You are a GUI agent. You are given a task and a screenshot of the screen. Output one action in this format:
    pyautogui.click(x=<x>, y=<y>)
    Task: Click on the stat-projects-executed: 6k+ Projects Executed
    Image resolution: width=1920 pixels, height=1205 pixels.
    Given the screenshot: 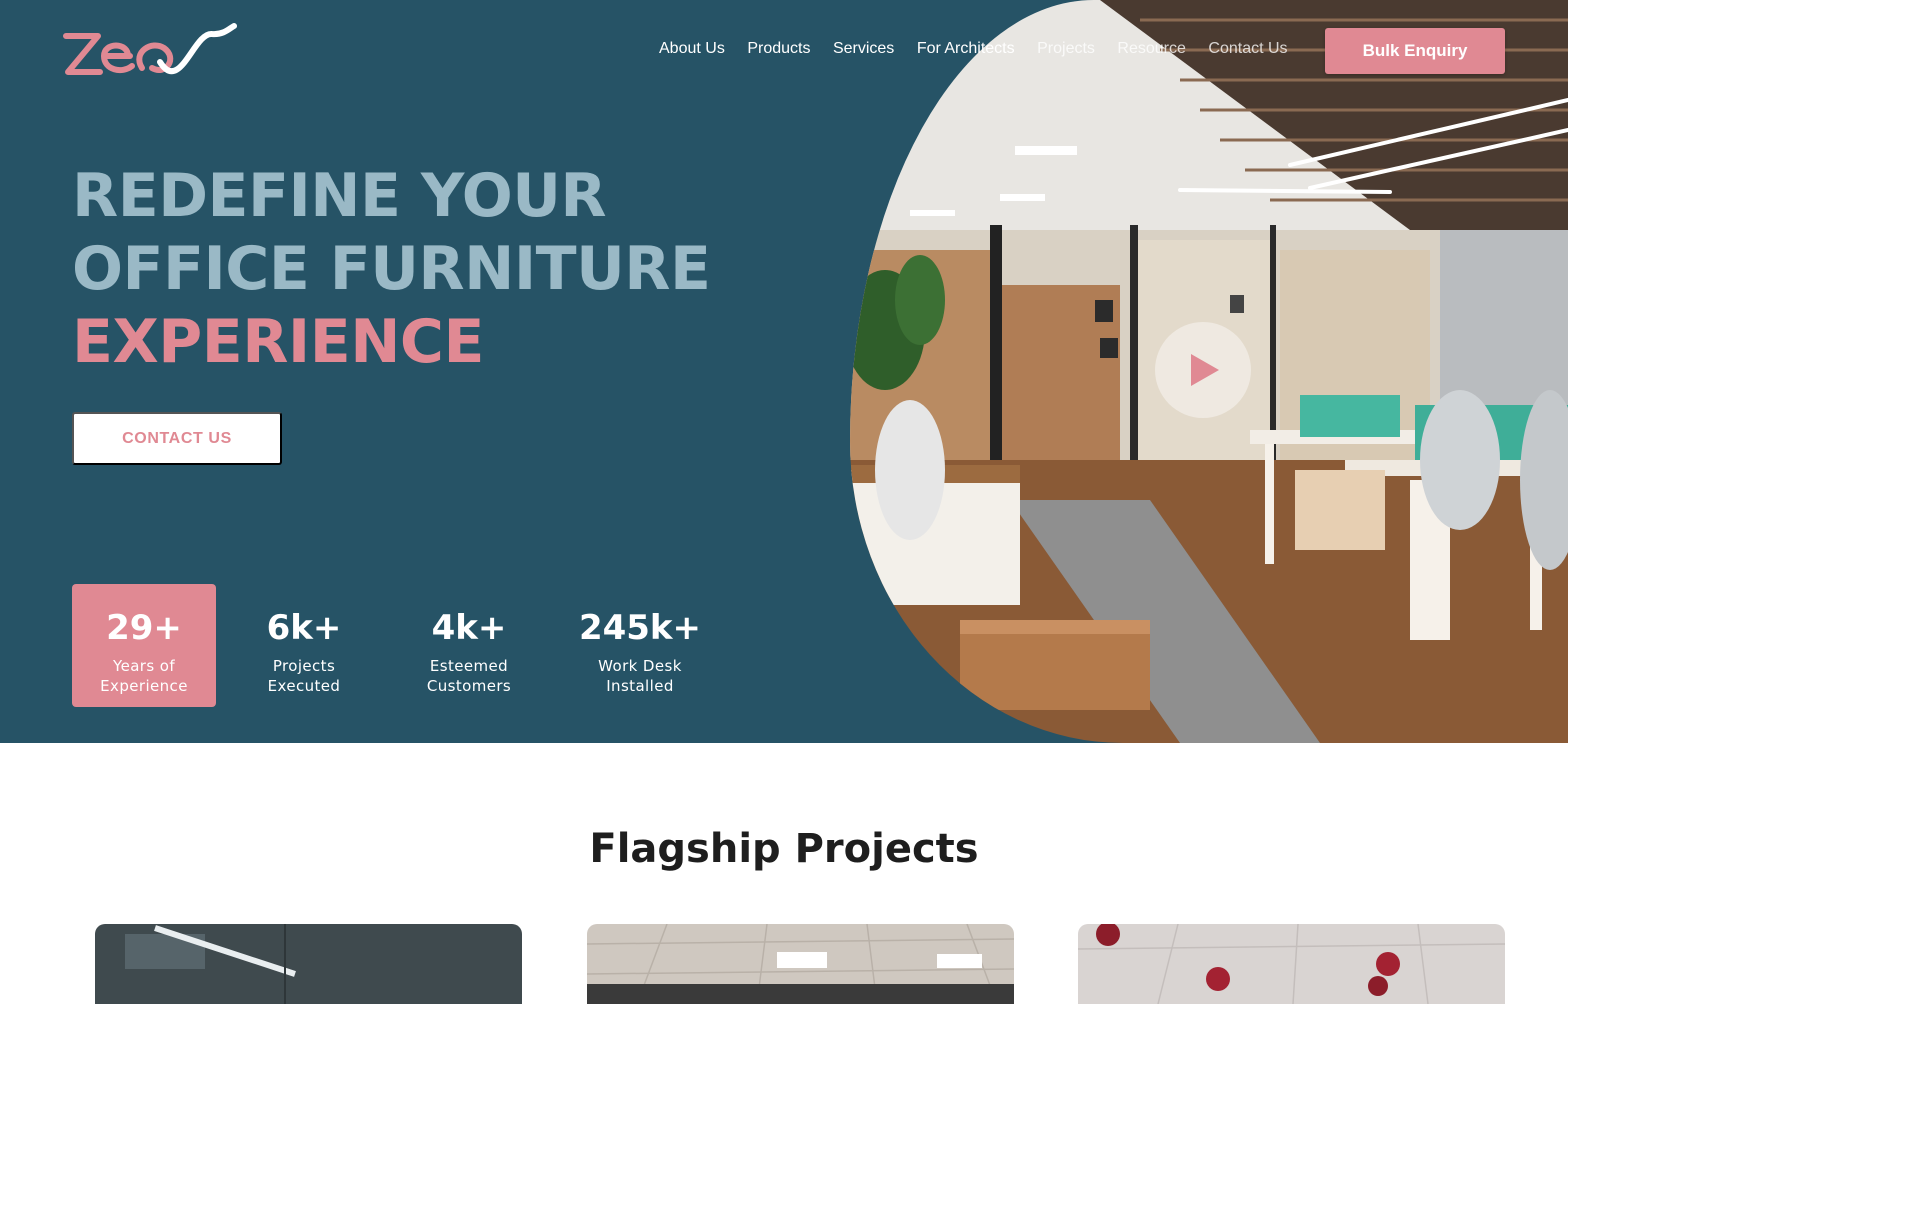 What is the action you would take?
    pyautogui.click(x=304, y=645)
    